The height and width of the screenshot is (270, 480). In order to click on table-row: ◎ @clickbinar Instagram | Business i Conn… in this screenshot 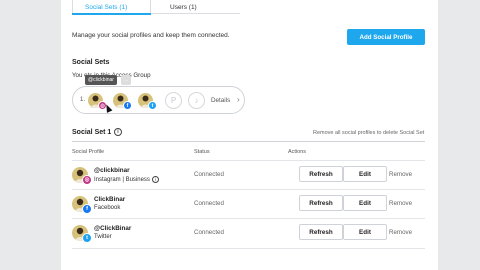, I will do `click(248, 175)`.